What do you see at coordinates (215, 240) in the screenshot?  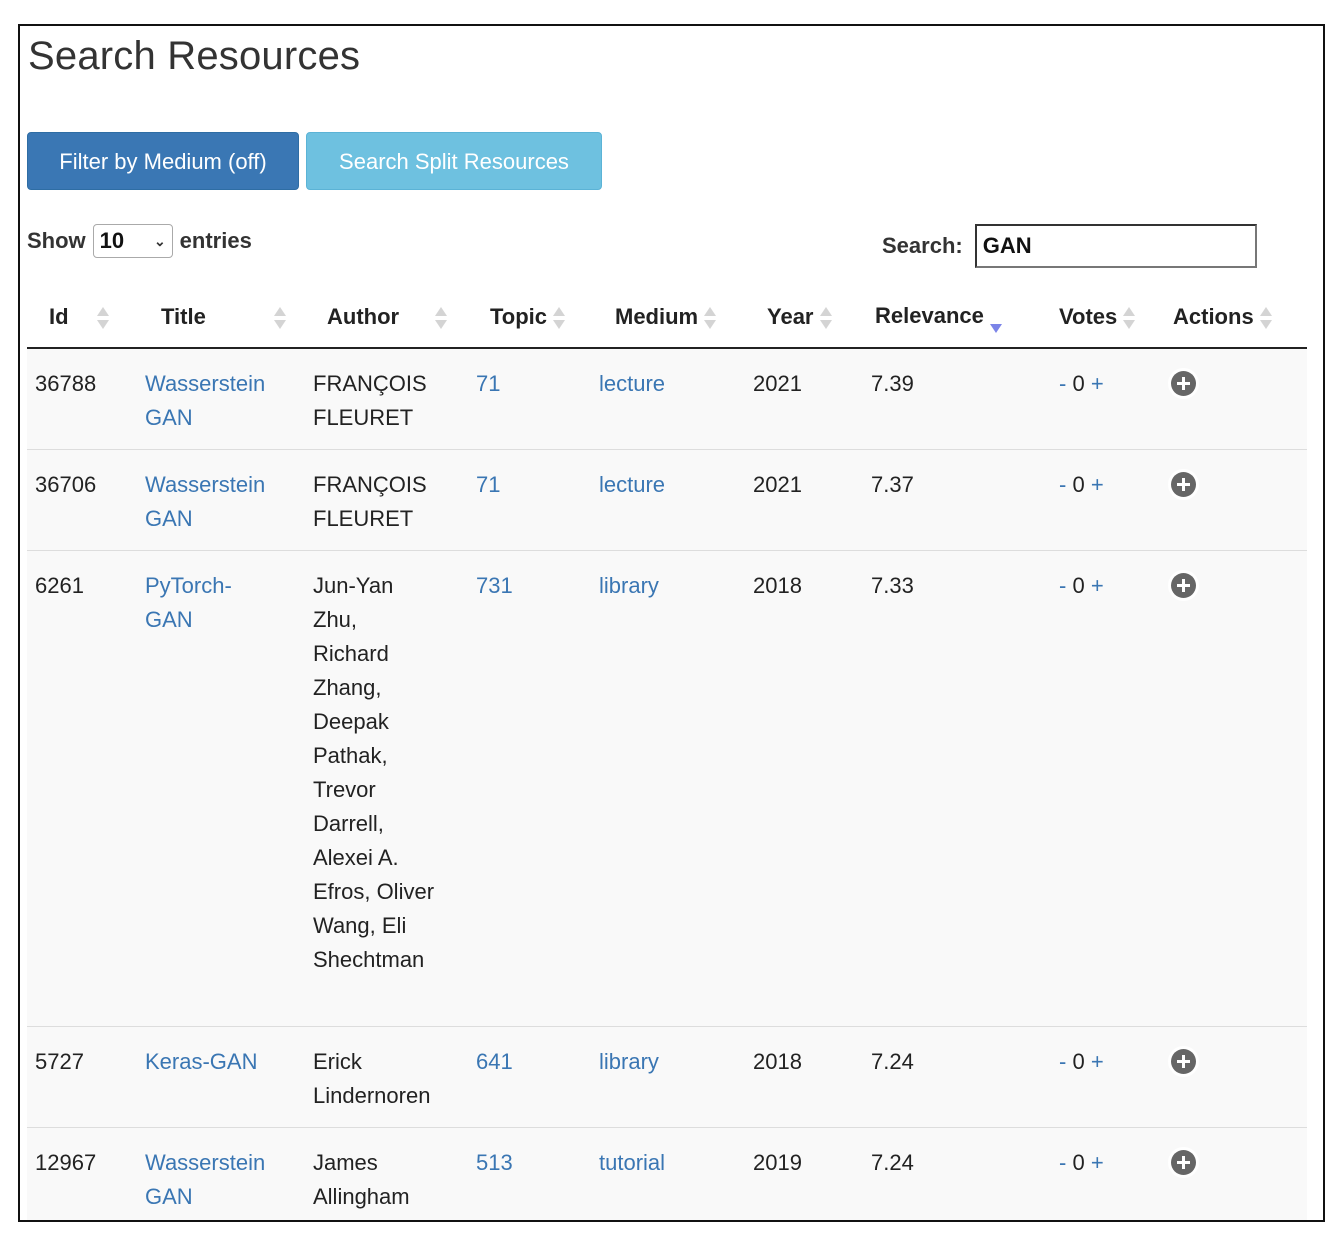 I see `entries-label: entries` at bounding box center [215, 240].